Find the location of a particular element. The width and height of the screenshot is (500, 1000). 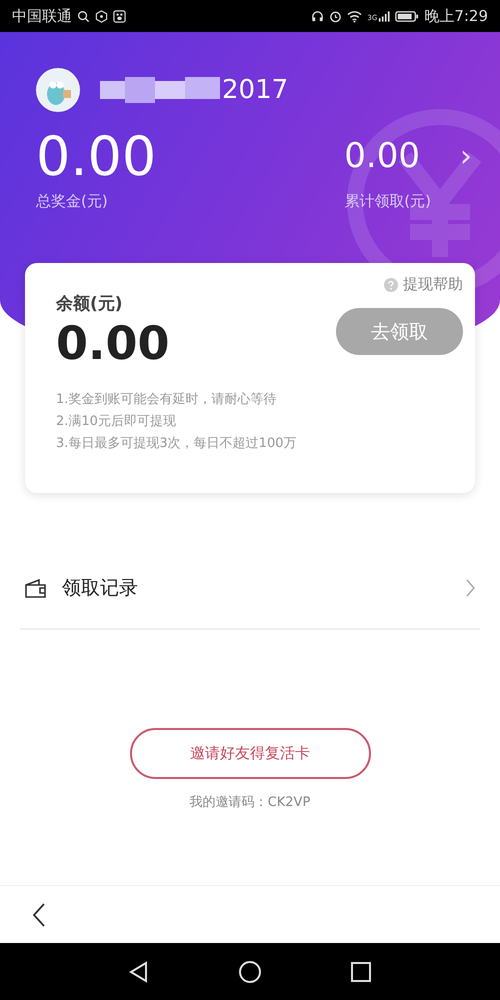

balance-label: 余额(元) is located at coordinates (90, 304).